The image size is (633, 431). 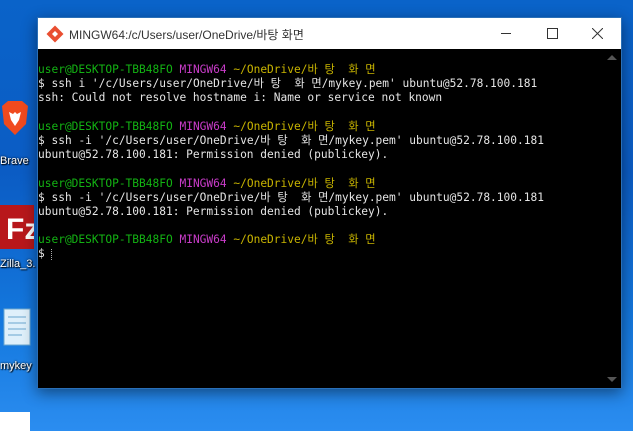 I want to click on svg-text: Fz, so click(x=20, y=229).